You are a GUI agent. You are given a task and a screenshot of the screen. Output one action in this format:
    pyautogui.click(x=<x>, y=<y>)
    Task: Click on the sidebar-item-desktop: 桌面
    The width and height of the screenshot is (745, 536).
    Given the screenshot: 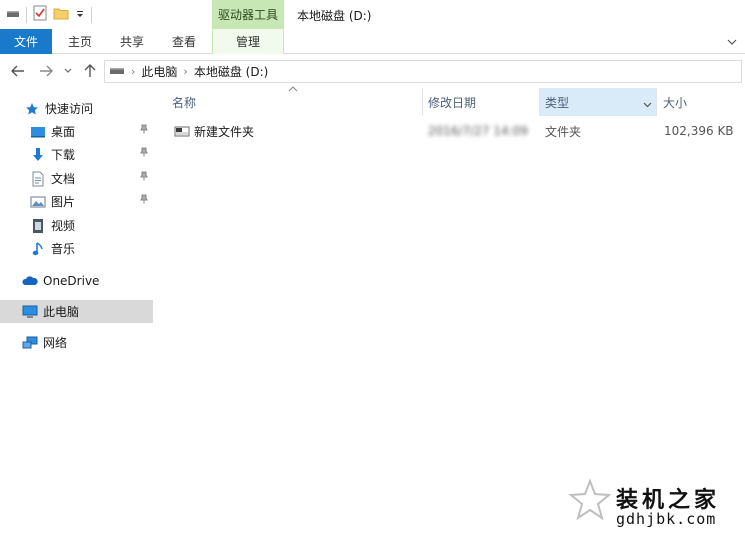 What is the action you would take?
    pyautogui.click(x=76, y=131)
    